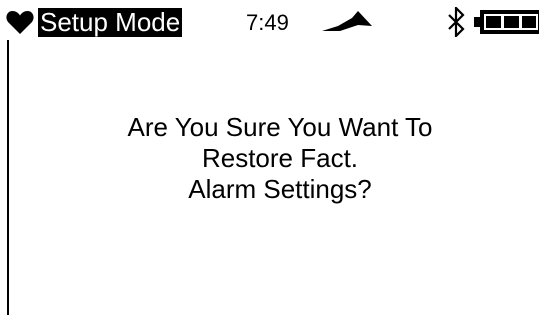  I want to click on dialog-line-2: Restore Fact., so click(280, 158).